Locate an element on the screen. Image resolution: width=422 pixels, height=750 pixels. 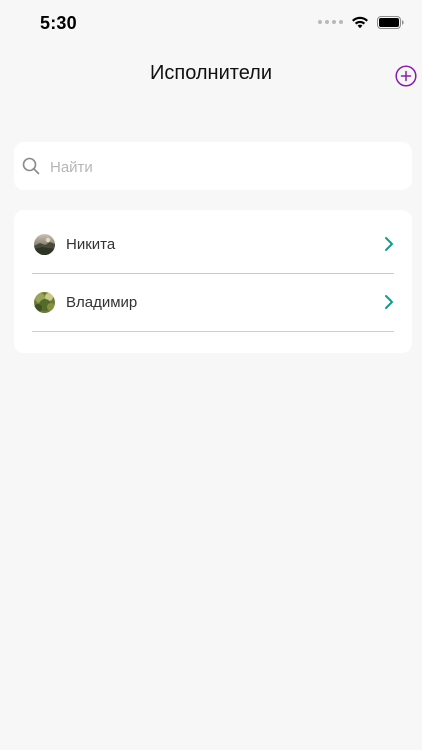
divider is located at coordinates (213, 331).